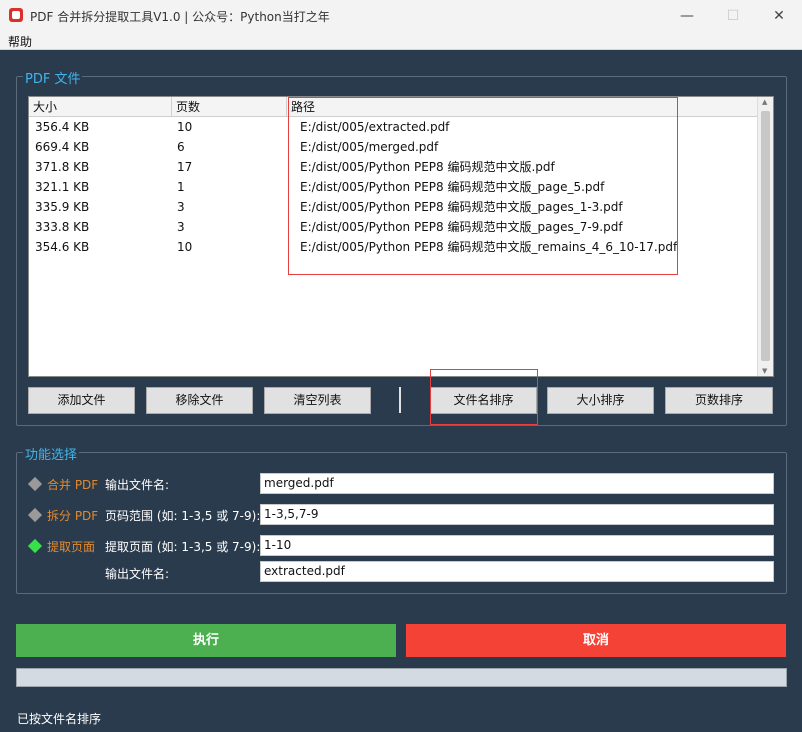 This screenshot has width=802, height=732. Describe the element at coordinates (181, 147) in the screenshot. I see `cell-pages: 6` at that location.